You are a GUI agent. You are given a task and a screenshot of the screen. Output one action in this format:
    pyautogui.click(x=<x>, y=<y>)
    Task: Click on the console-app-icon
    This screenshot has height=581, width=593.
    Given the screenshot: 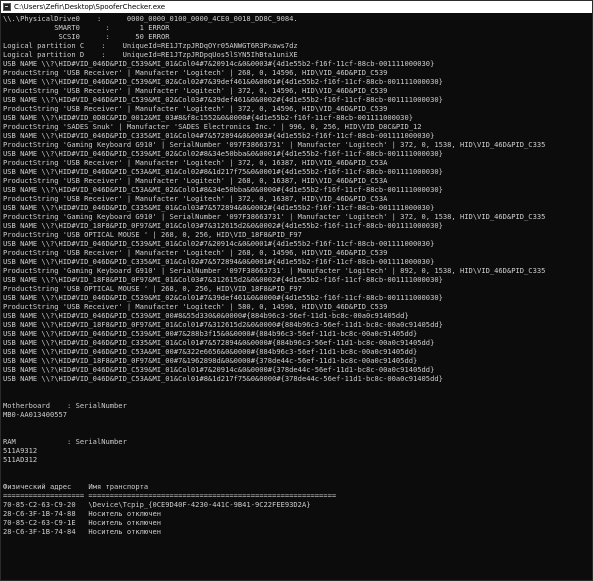 What is the action you would take?
    pyautogui.click(x=7, y=7)
    